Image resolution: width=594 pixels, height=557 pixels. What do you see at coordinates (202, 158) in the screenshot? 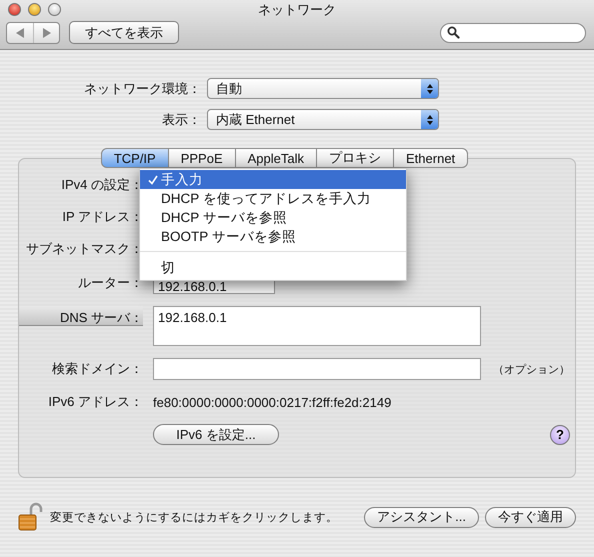
I see `tab: PPPoE` at bounding box center [202, 158].